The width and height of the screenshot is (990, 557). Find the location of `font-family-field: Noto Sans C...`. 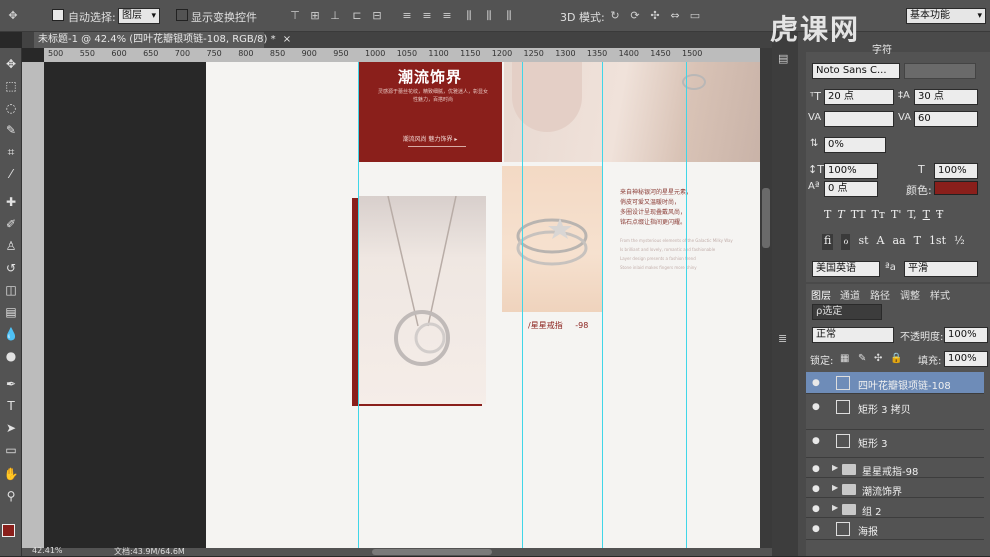

font-family-field: Noto Sans C... is located at coordinates (856, 71).